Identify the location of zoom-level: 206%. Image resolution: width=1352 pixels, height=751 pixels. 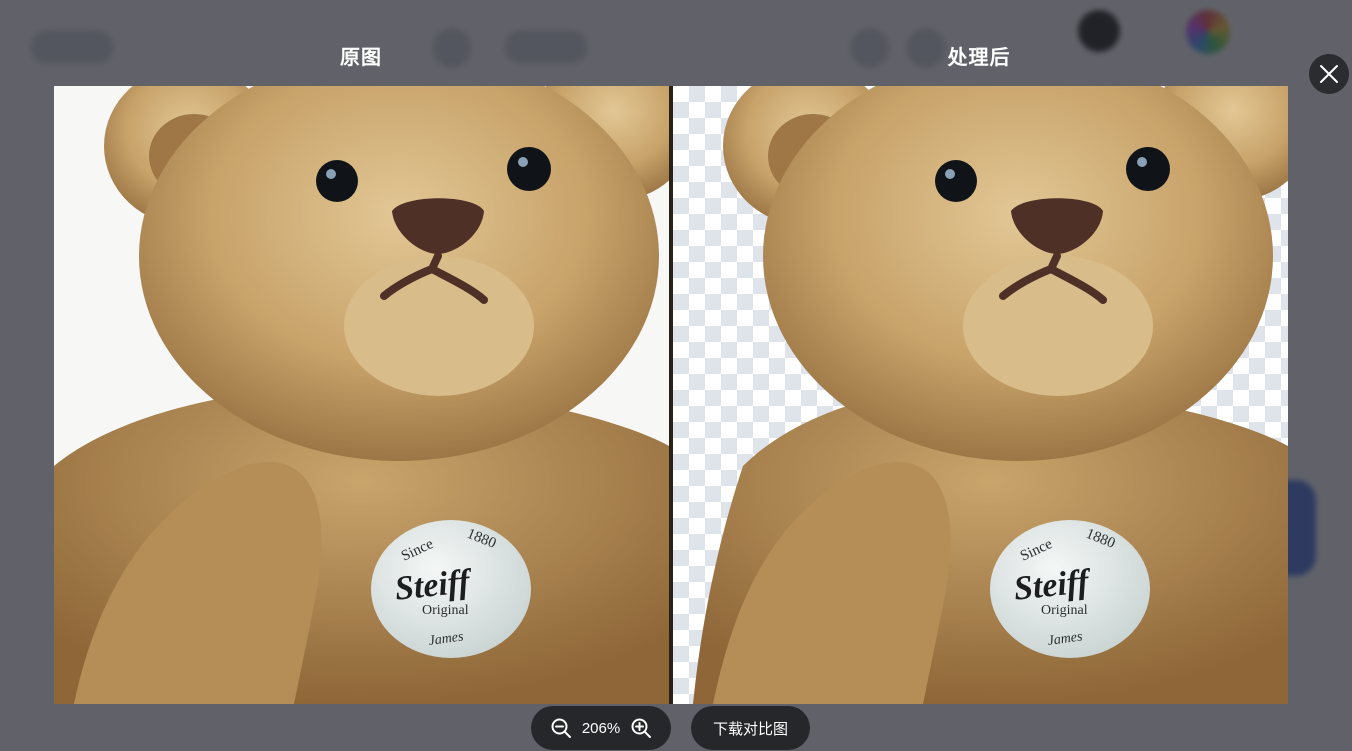
(601, 728).